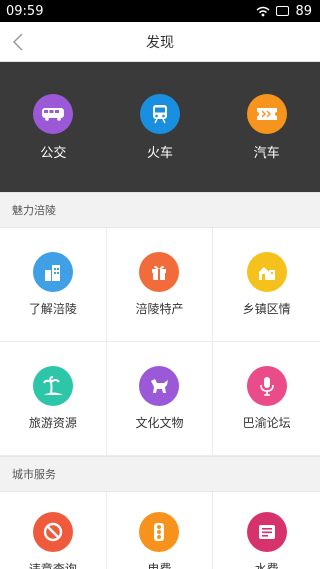 This screenshot has height=569, width=320. I want to click on grid-label: 文化文物, so click(159, 423).